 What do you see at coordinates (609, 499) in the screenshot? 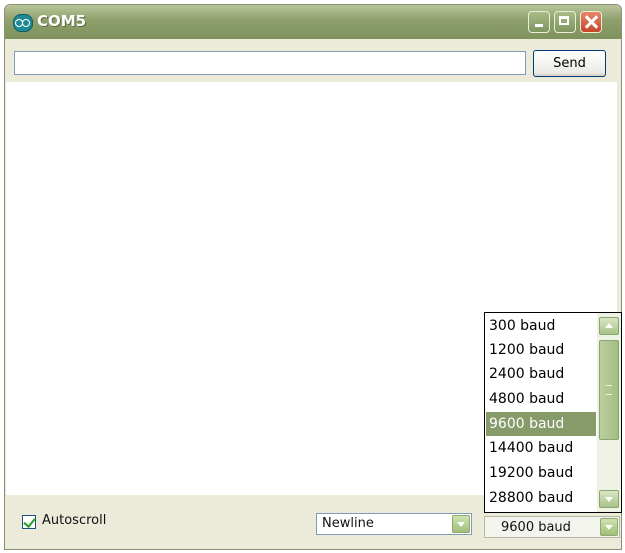
I see `scroll-down-icon` at bounding box center [609, 499].